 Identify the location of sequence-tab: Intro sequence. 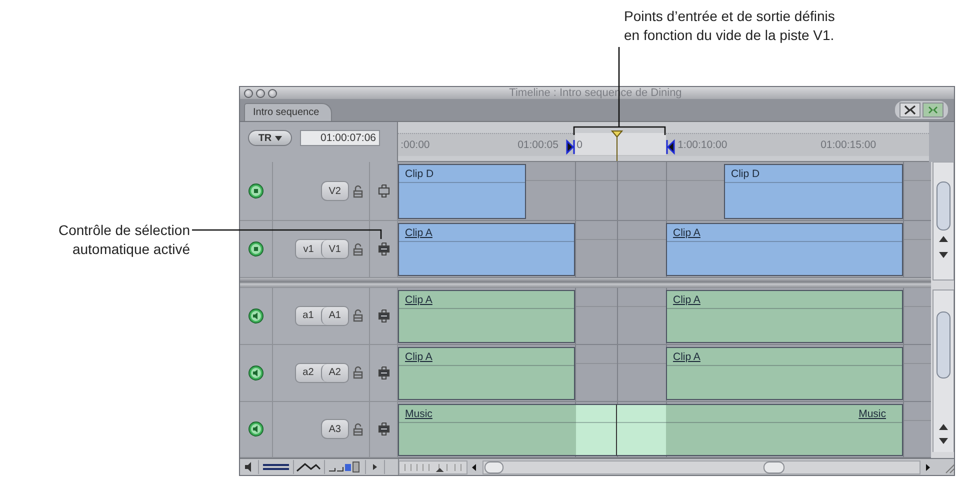
(288, 112).